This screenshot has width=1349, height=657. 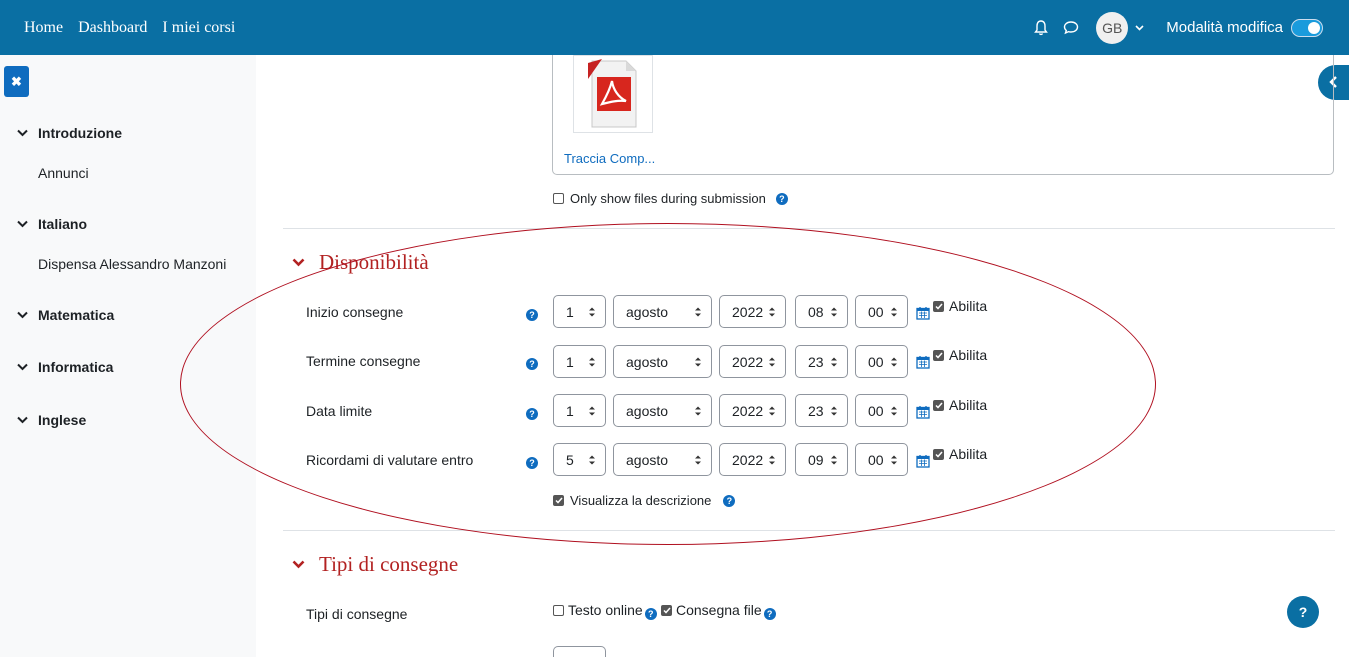 I want to click on sidebar-section-introduzione: Introduzione, so click(x=69, y=133).